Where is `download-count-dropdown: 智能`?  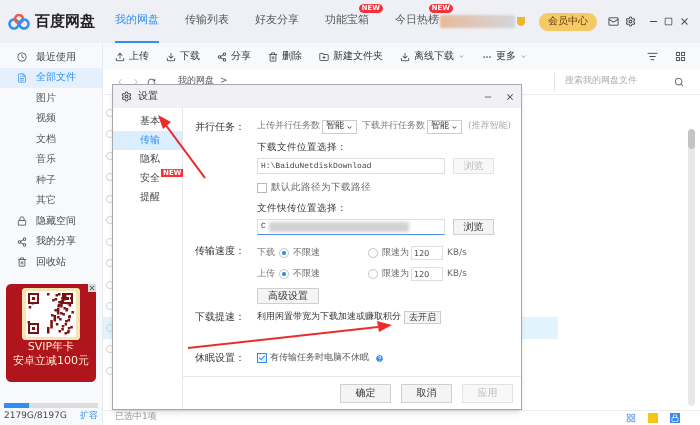
download-count-dropdown: 智能 is located at coordinates (444, 127).